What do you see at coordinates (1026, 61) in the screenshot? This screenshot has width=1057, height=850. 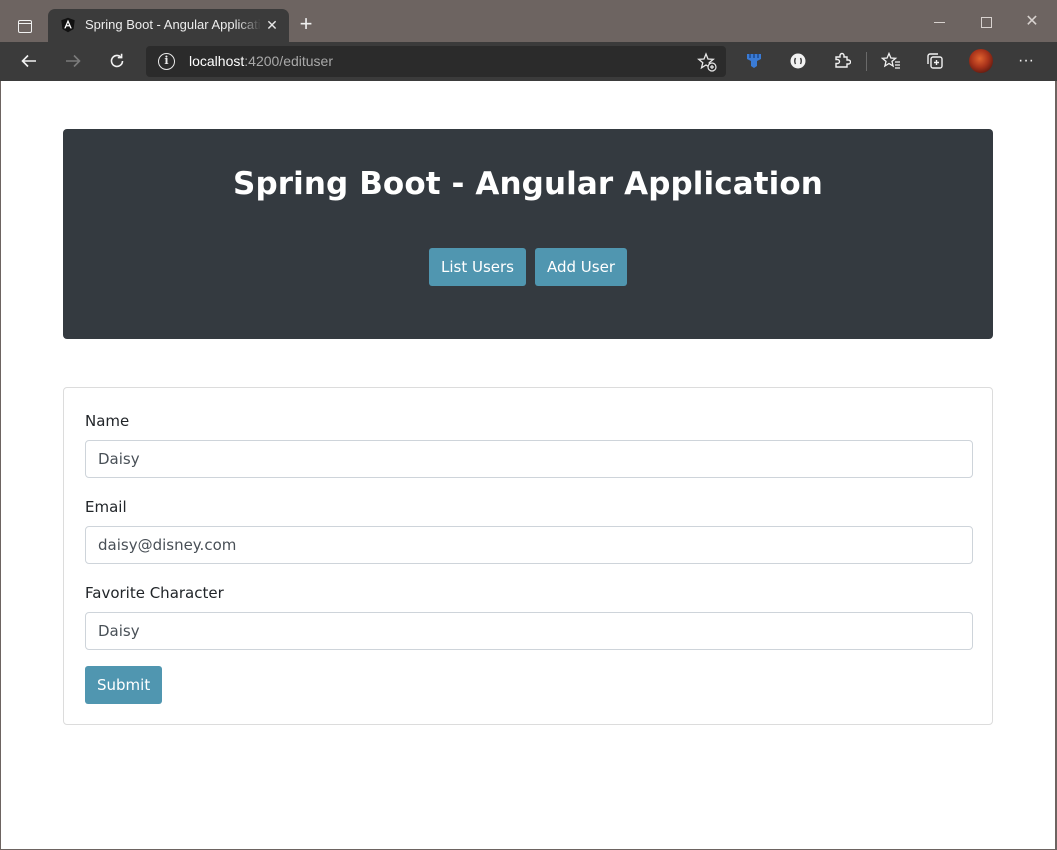 I see `more-options-icon: ···` at bounding box center [1026, 61].